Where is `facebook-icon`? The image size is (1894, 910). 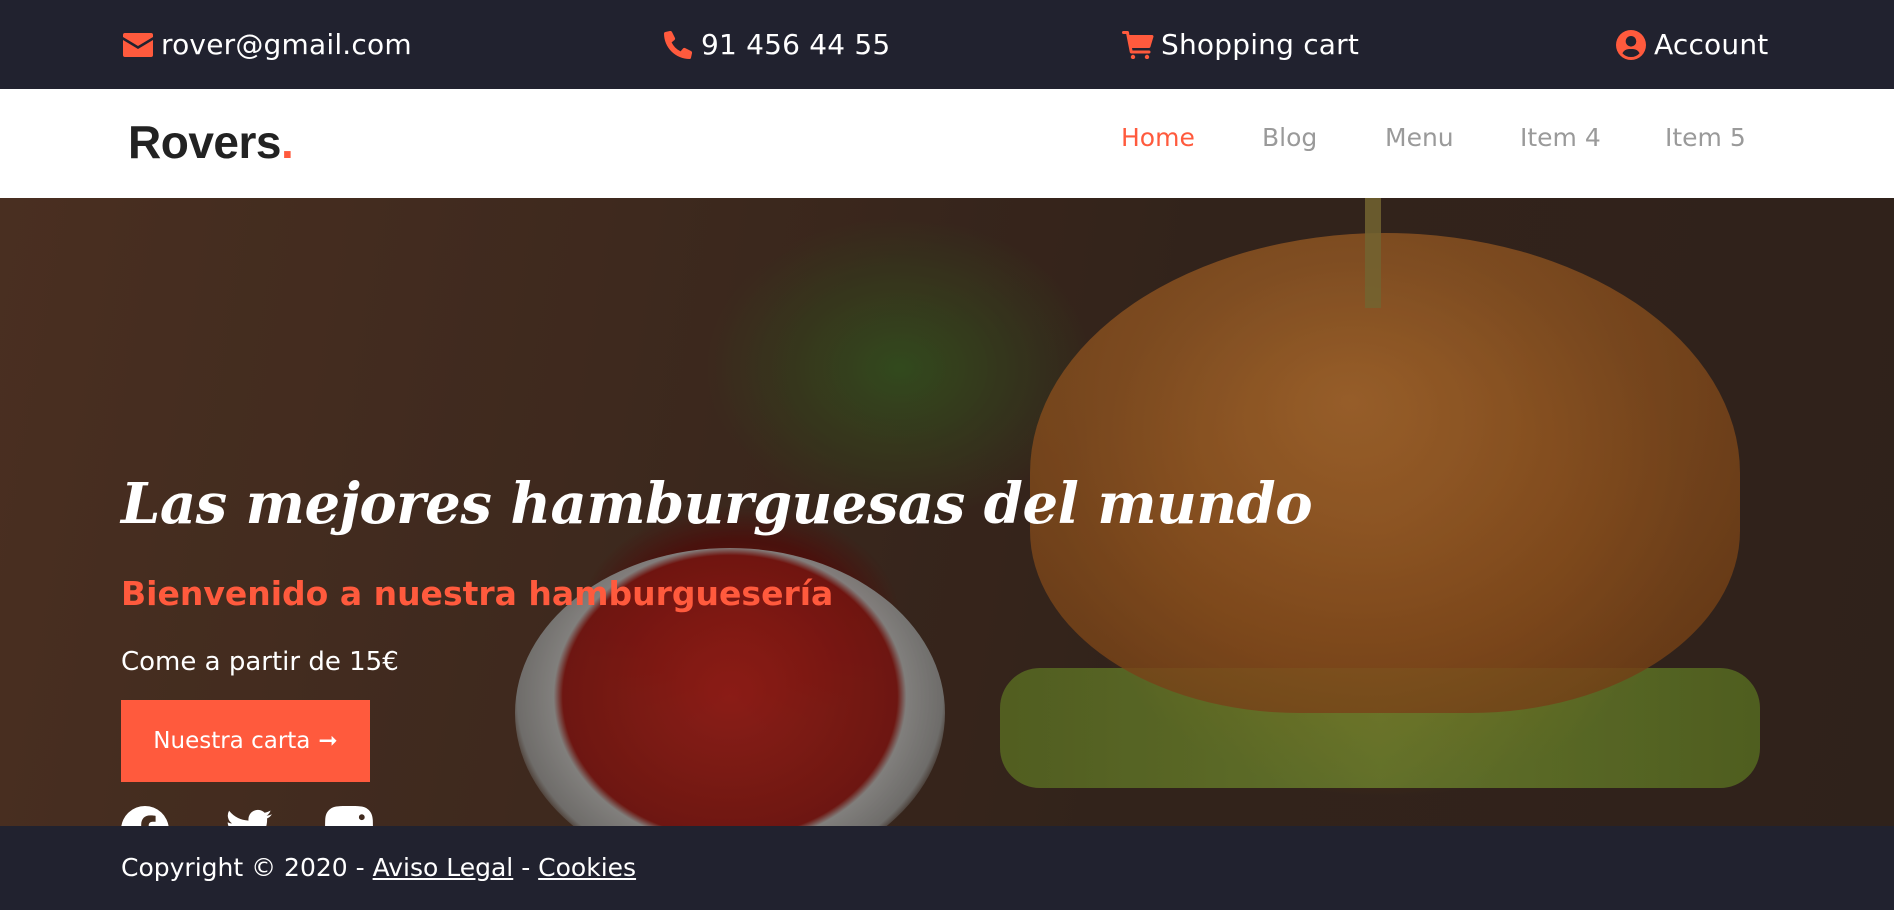 facebook-icon is located at coordinates (145, 816).